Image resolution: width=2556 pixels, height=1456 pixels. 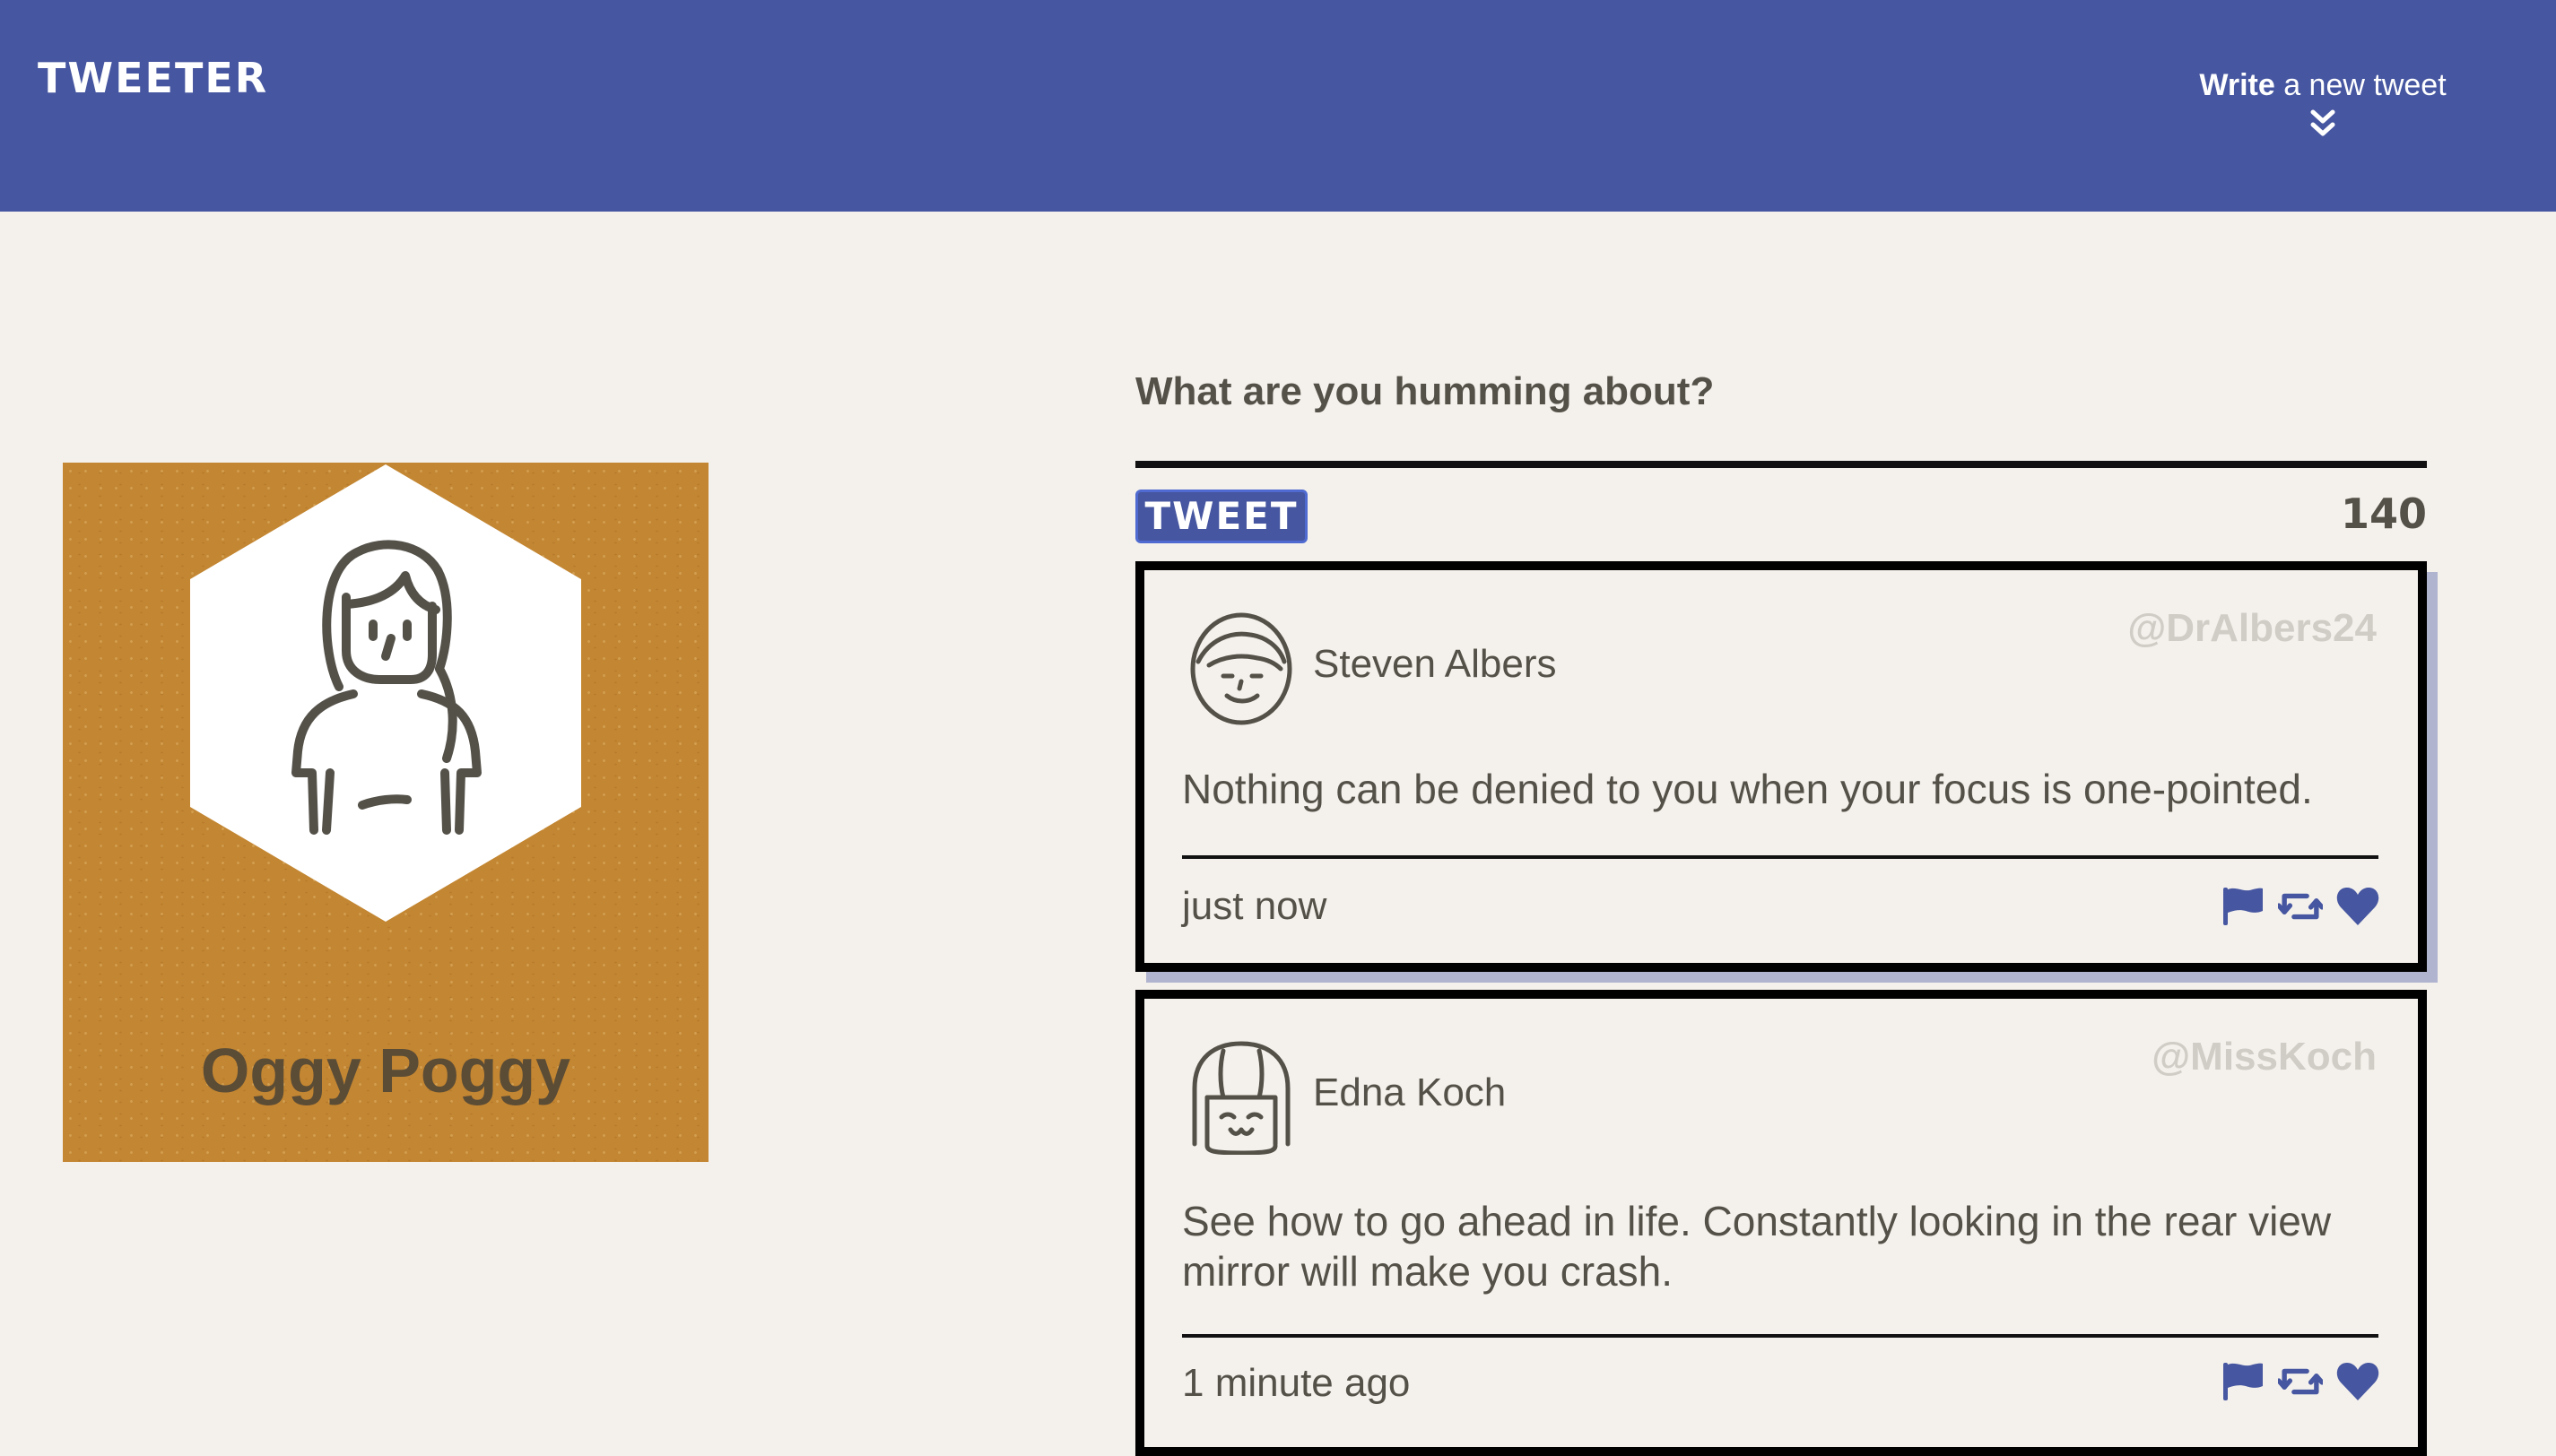 What do you see at coordinates (2237, 85) in the screenshot?
I see `compose-strong-label: Write` at bounding box center [2237, 85].